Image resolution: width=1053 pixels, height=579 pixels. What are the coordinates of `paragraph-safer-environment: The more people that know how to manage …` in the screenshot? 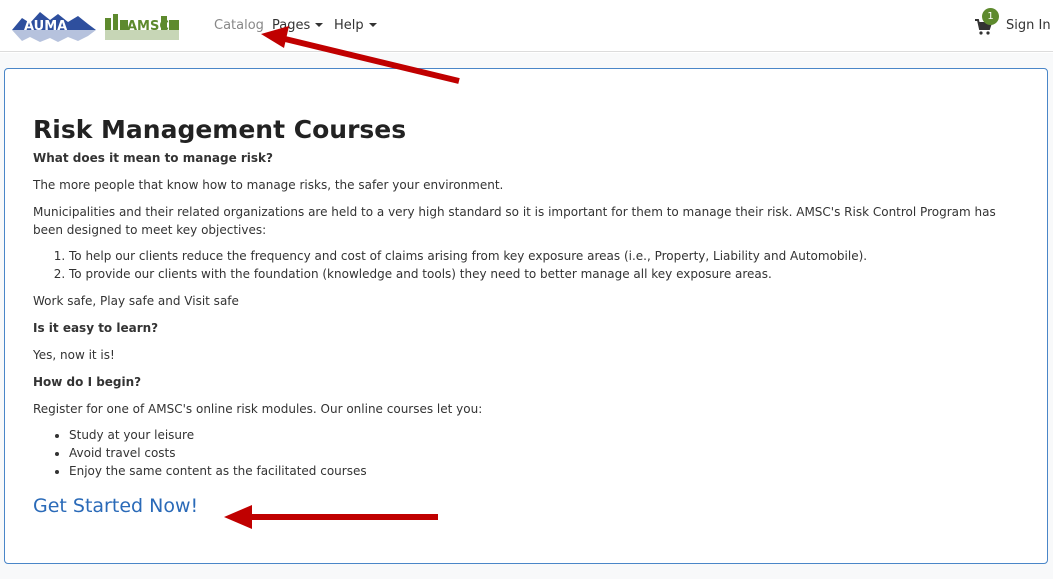 It's located at (268, 185).